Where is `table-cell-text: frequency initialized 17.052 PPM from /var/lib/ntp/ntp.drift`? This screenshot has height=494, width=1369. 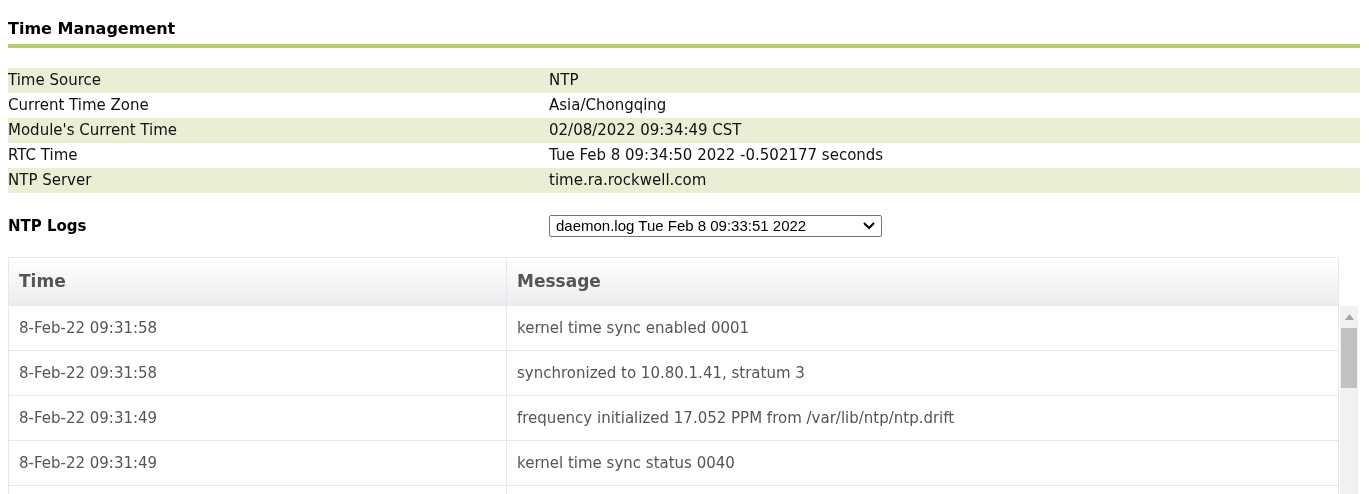
table-cell-text: frequency initialized 17.052 PPM from /var/lib/ntp/ntp.drift is located at coordinates (736, 418).